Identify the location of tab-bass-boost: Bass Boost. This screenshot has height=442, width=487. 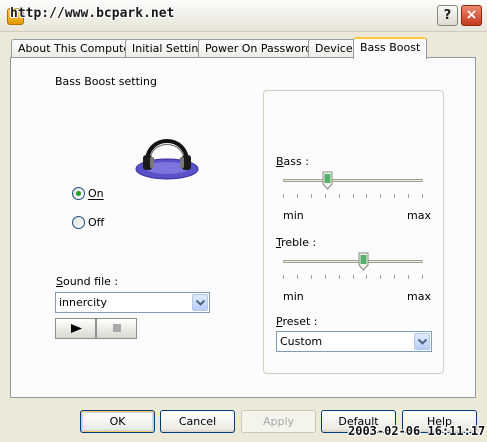
(390, 48).